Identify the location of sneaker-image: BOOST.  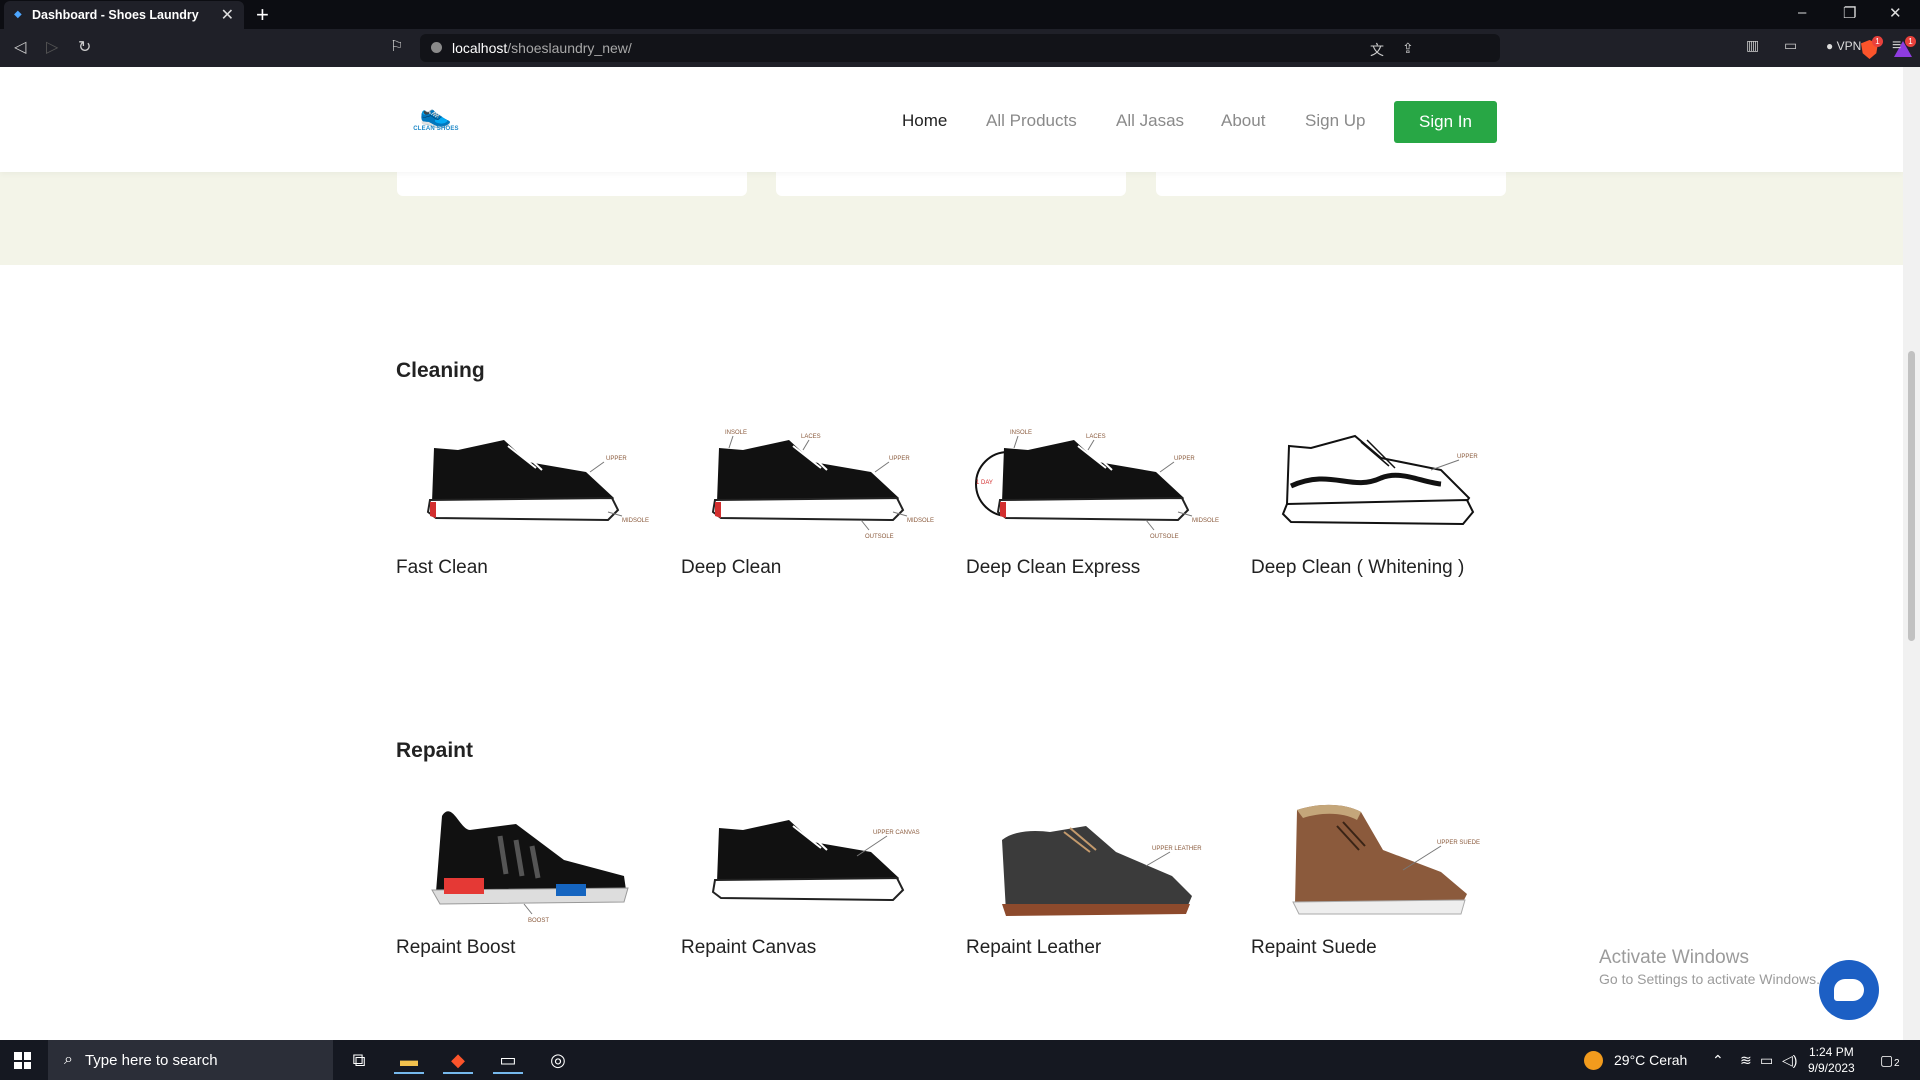
(527, 852).